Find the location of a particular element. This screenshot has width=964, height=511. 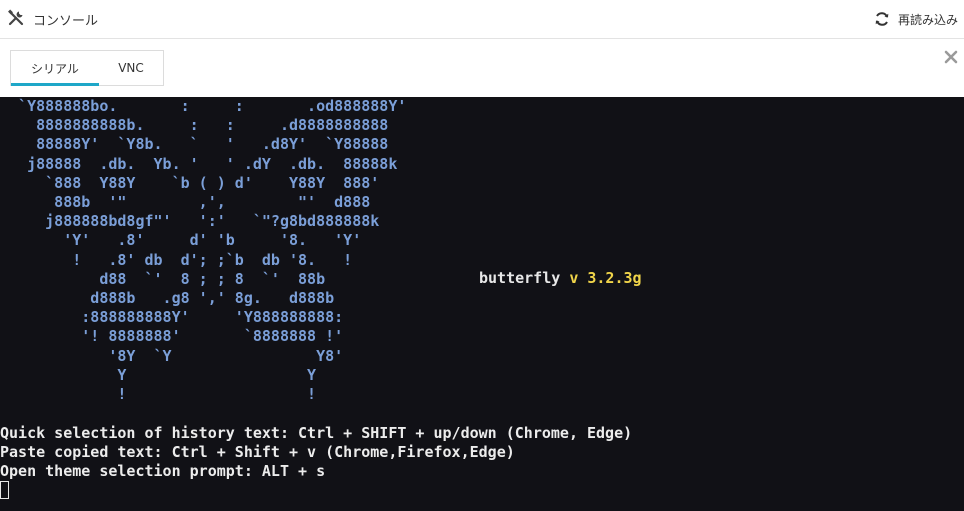

art-line: d888b .g8 ',' 8g. d888b is located at coordinates (167, 298).